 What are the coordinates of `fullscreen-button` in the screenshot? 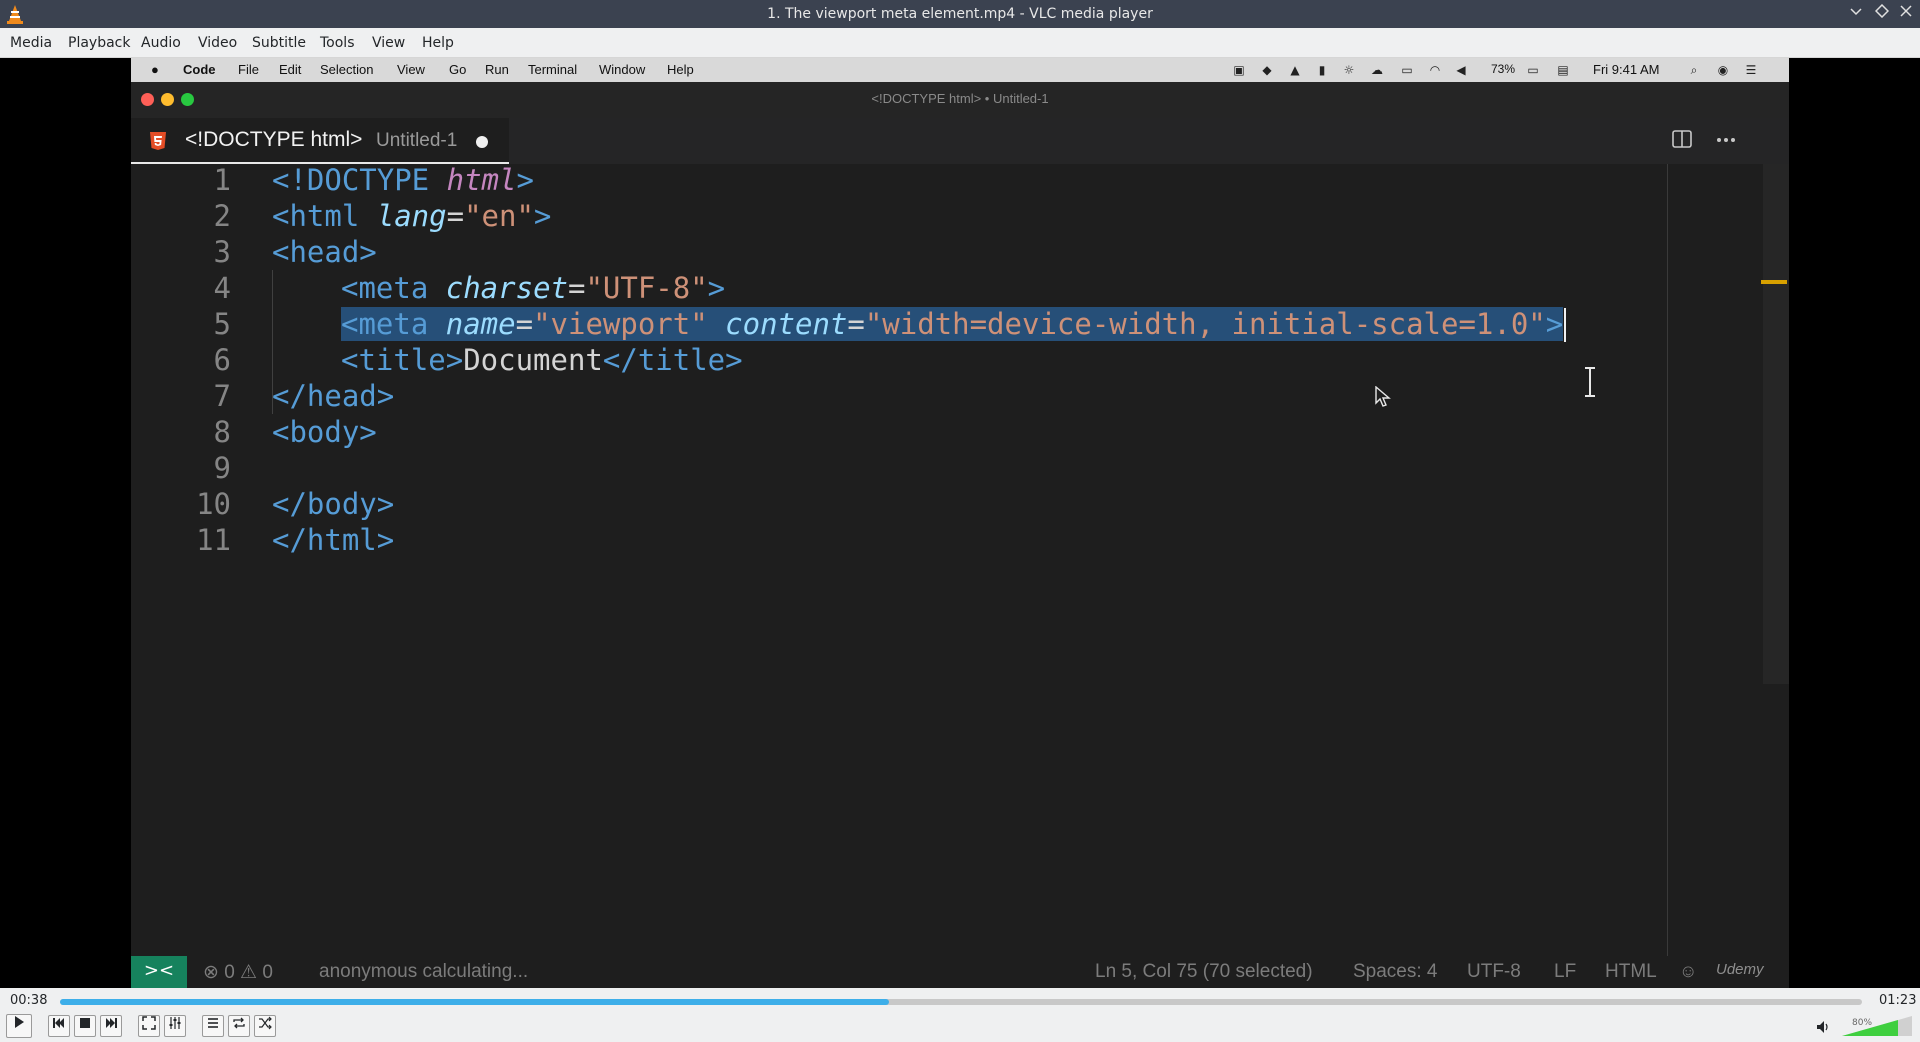 It's located at (149, 1026).